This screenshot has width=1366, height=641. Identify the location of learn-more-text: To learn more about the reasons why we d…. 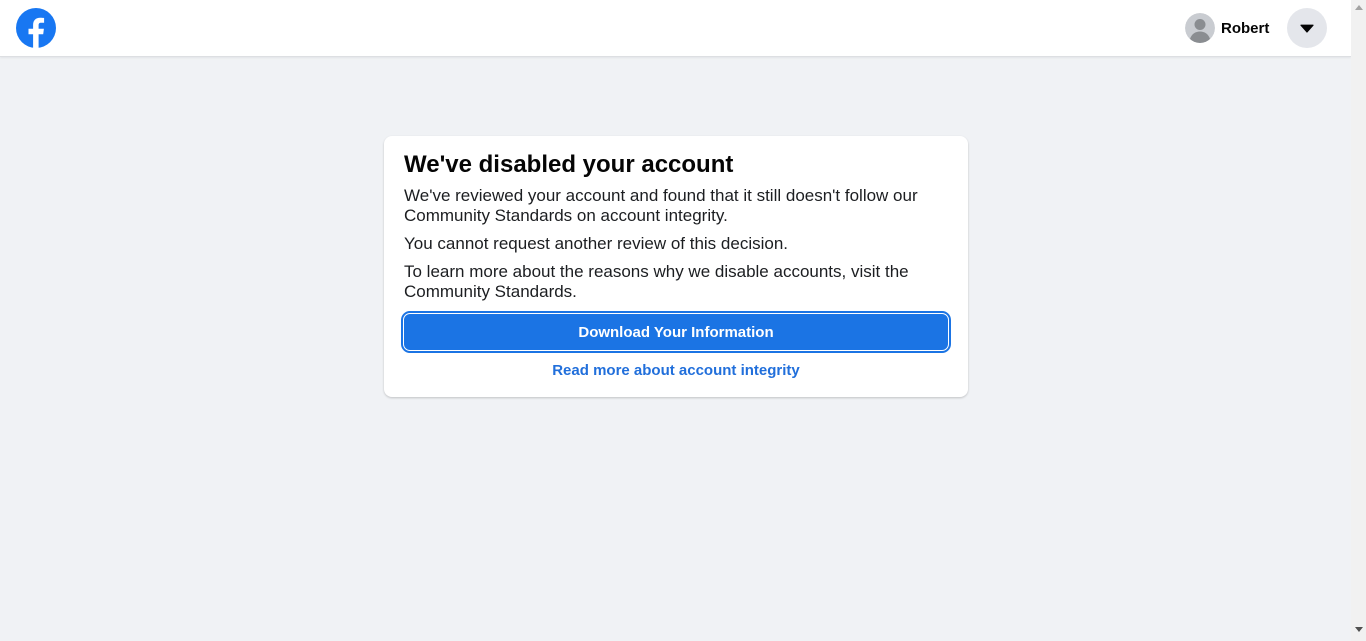
(656, 281).